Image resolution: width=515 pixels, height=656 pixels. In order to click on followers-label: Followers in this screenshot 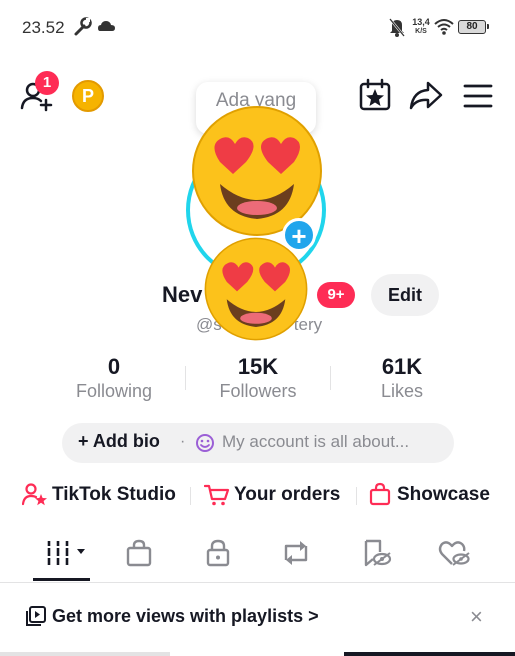, I will do `click(258, 391)`.